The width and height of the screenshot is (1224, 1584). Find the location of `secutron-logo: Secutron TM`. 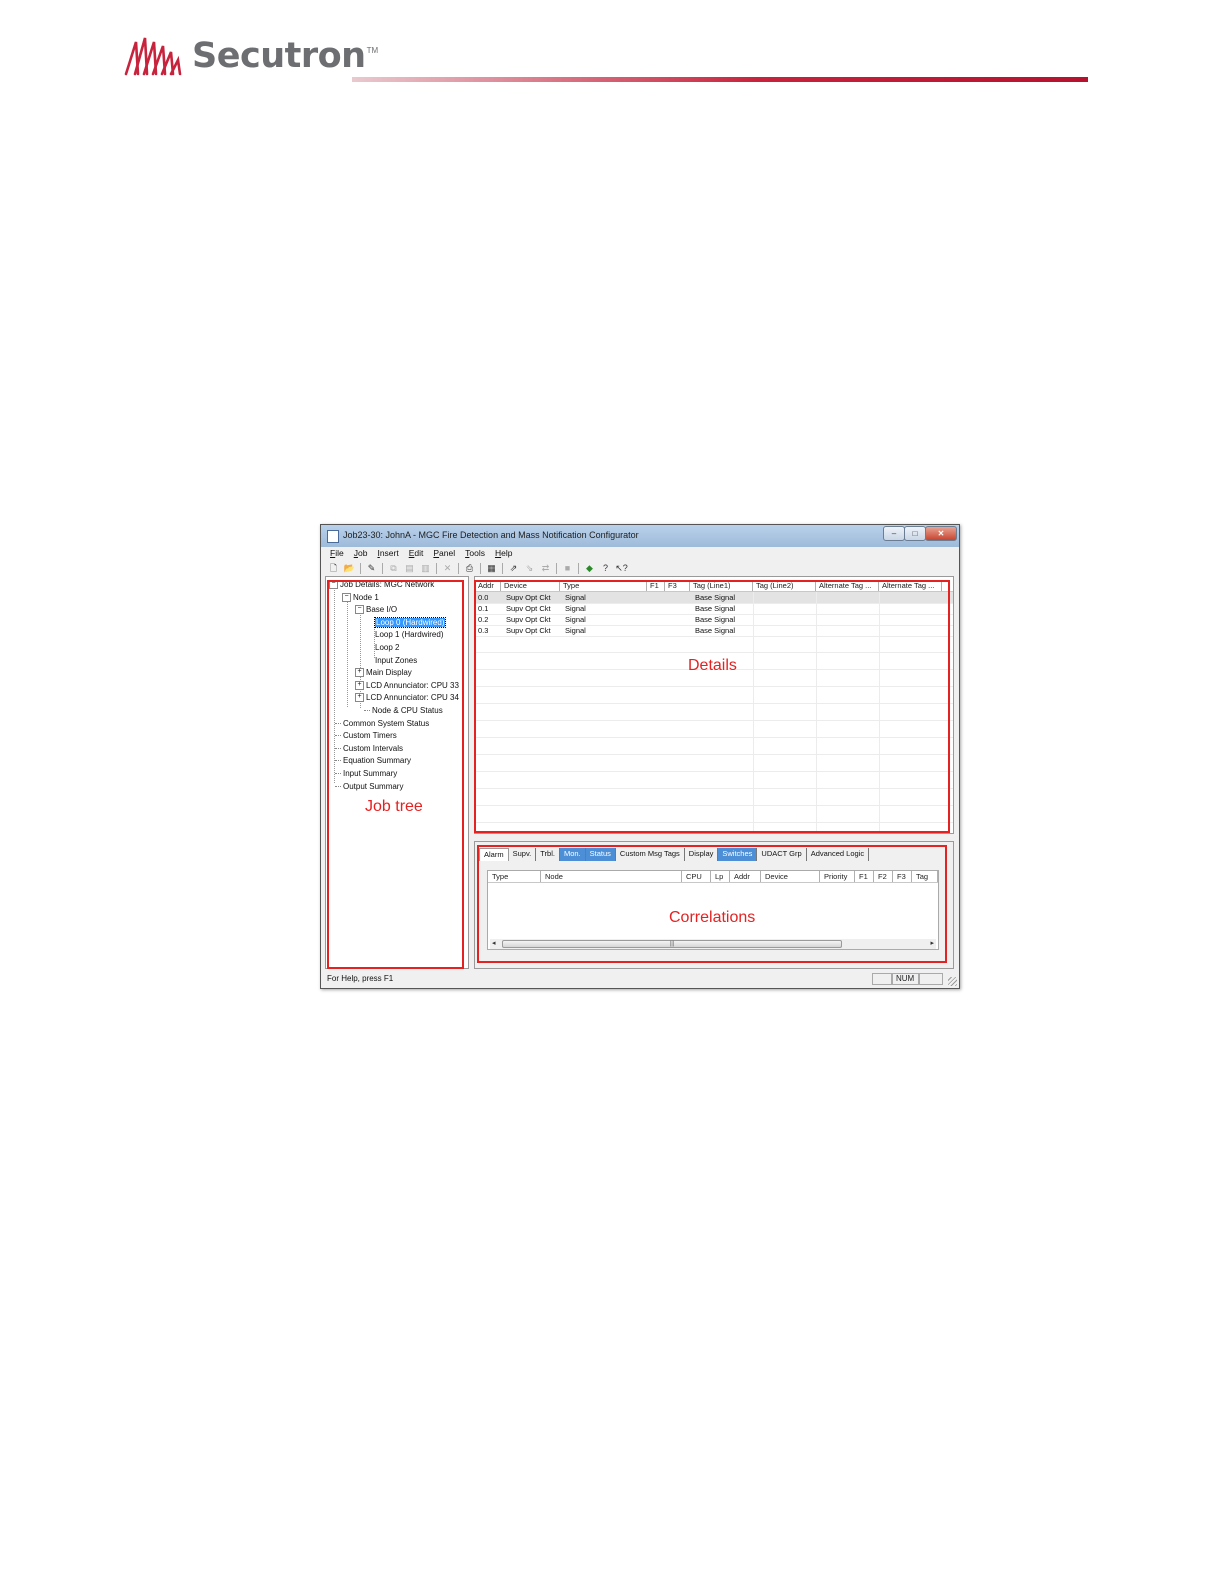

secutron-logo: Secutron TM is located at coordinates (251, 56).